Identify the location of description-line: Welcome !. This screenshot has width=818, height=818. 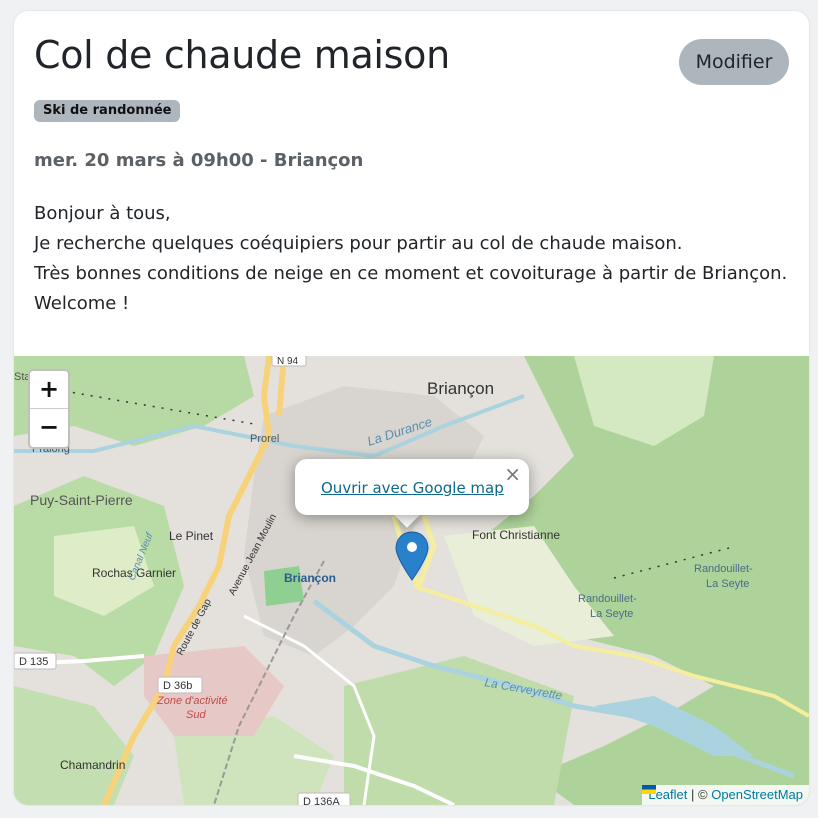
(82, 303).